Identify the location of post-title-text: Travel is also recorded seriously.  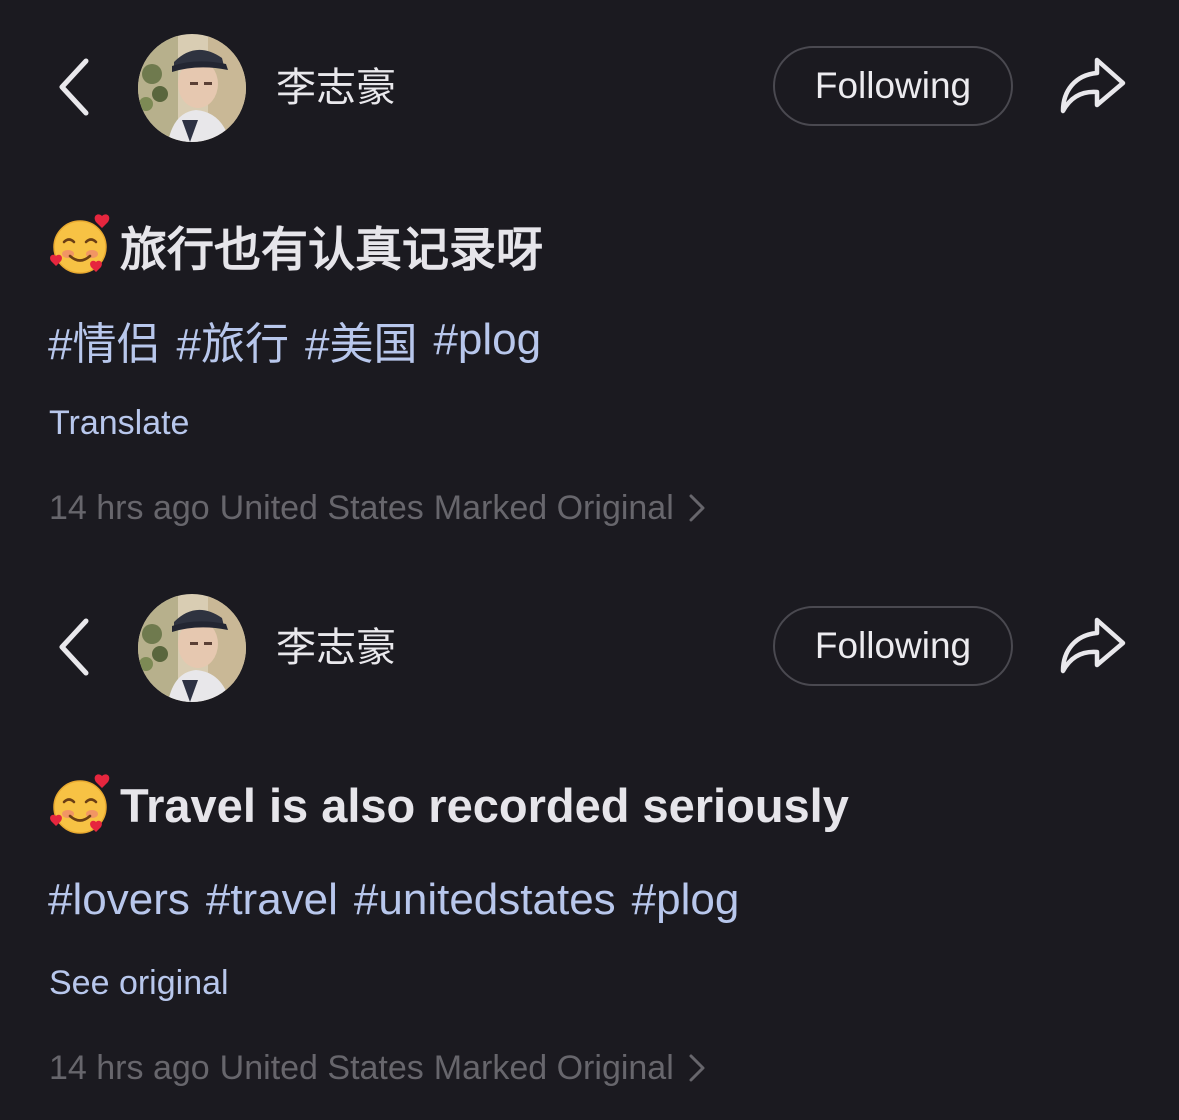
(484, 805).